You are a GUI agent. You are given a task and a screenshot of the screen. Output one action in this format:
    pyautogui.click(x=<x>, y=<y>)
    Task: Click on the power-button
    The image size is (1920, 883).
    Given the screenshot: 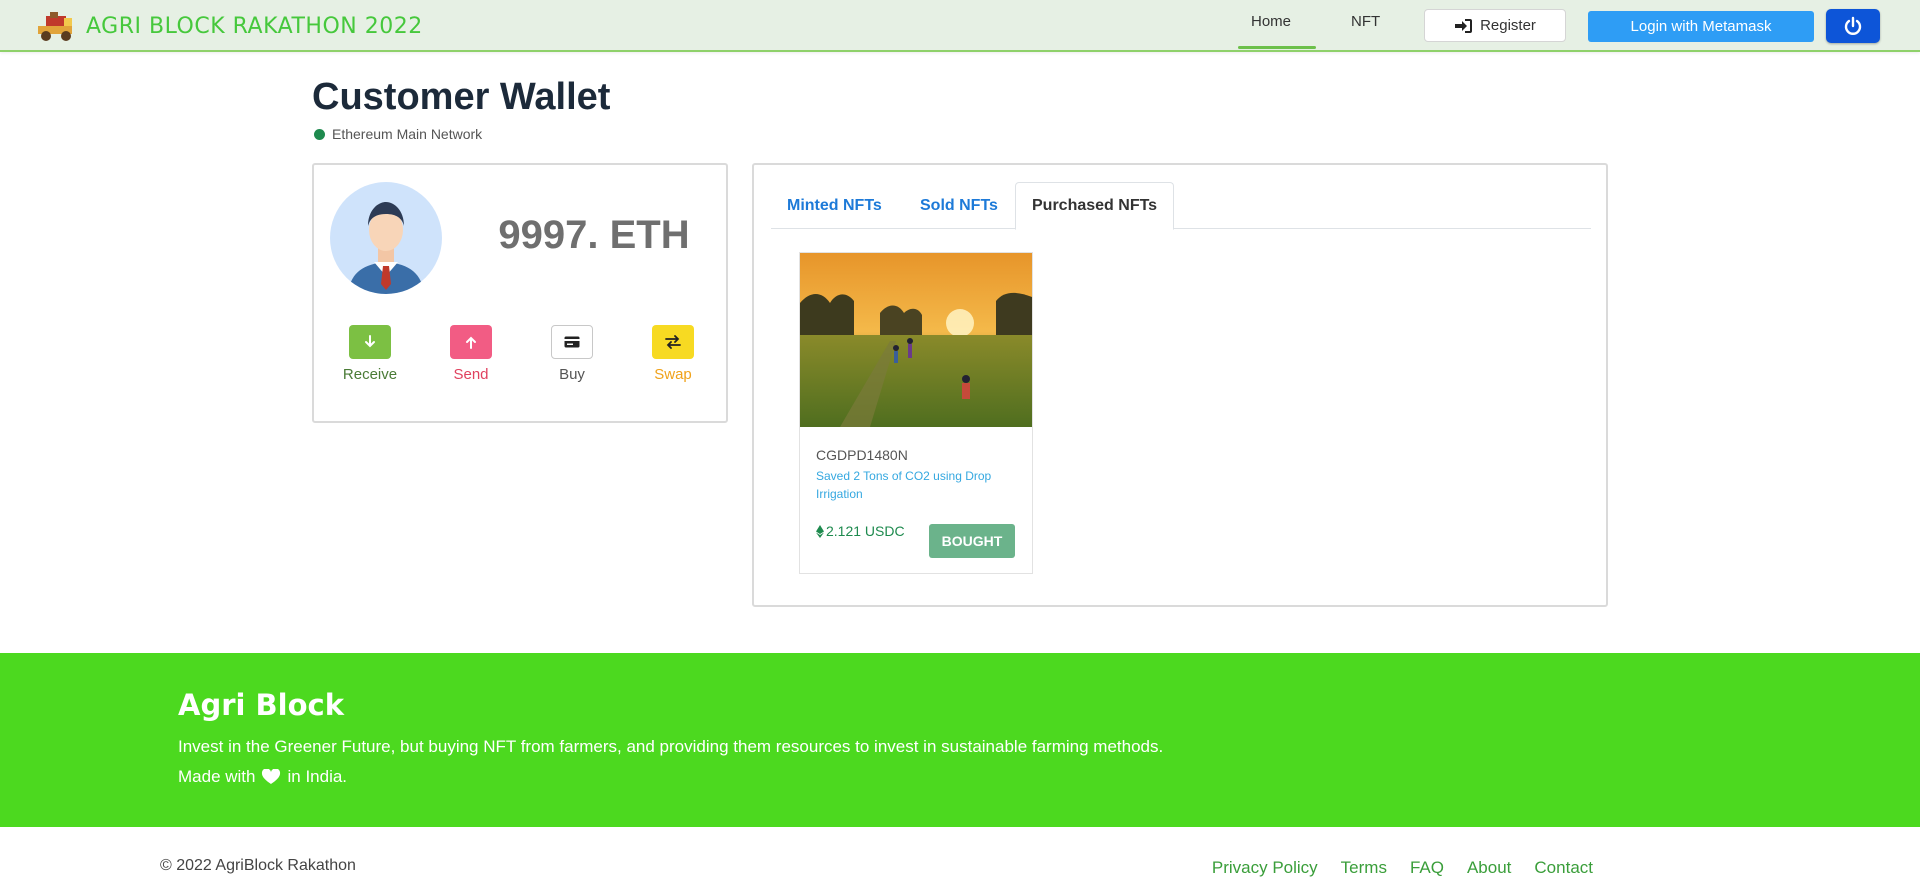 What is the action you would take?
    pyautogui.click(x=1853, y=26)
    